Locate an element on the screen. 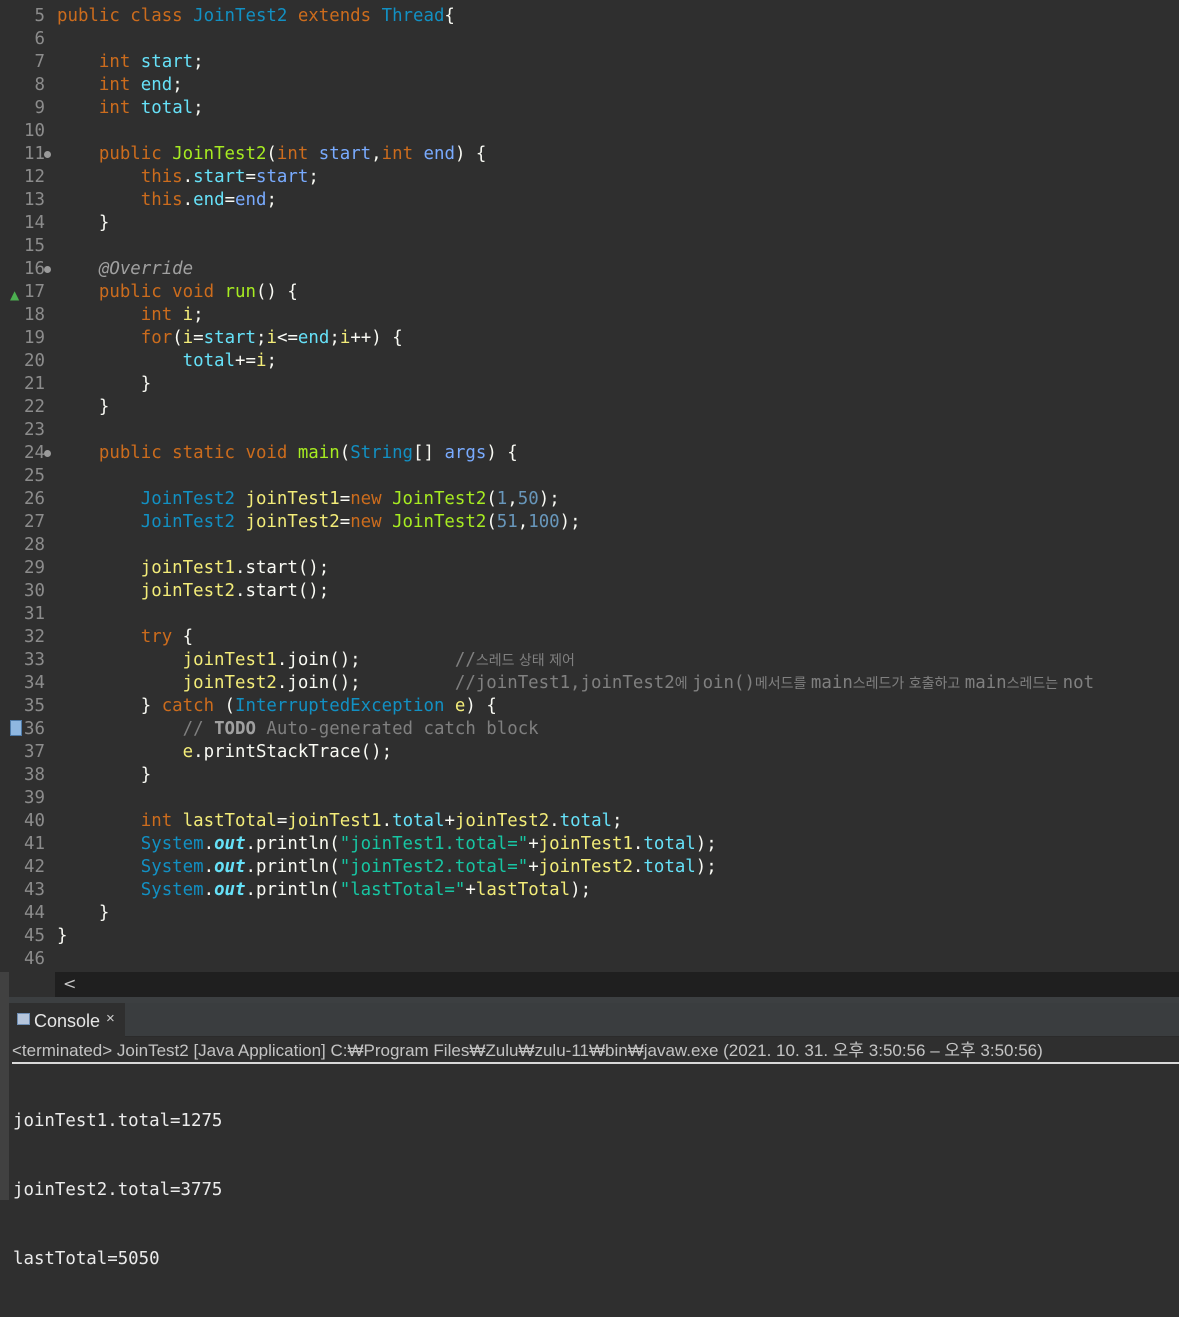 The height and width of the screenshot is (1317, 1179). line-number: 44 is located at coordinates (27, 913).